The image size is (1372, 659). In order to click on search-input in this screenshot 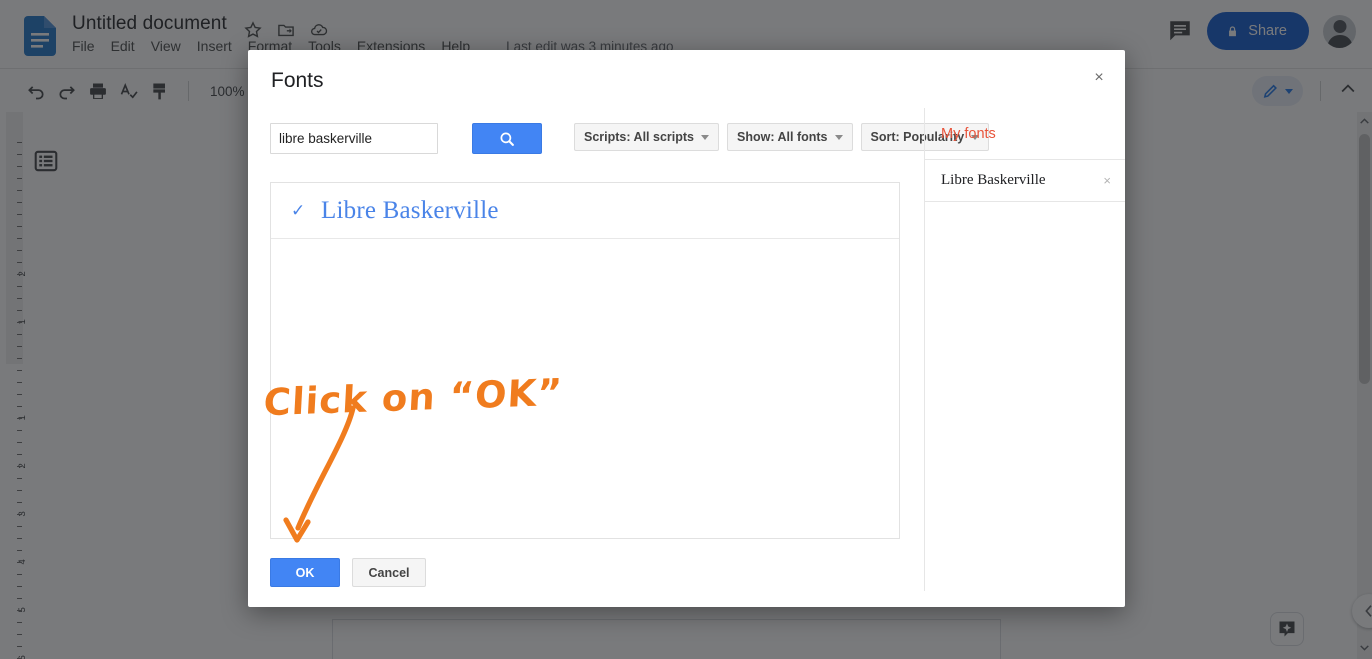, I will do `click(354, 138)`.